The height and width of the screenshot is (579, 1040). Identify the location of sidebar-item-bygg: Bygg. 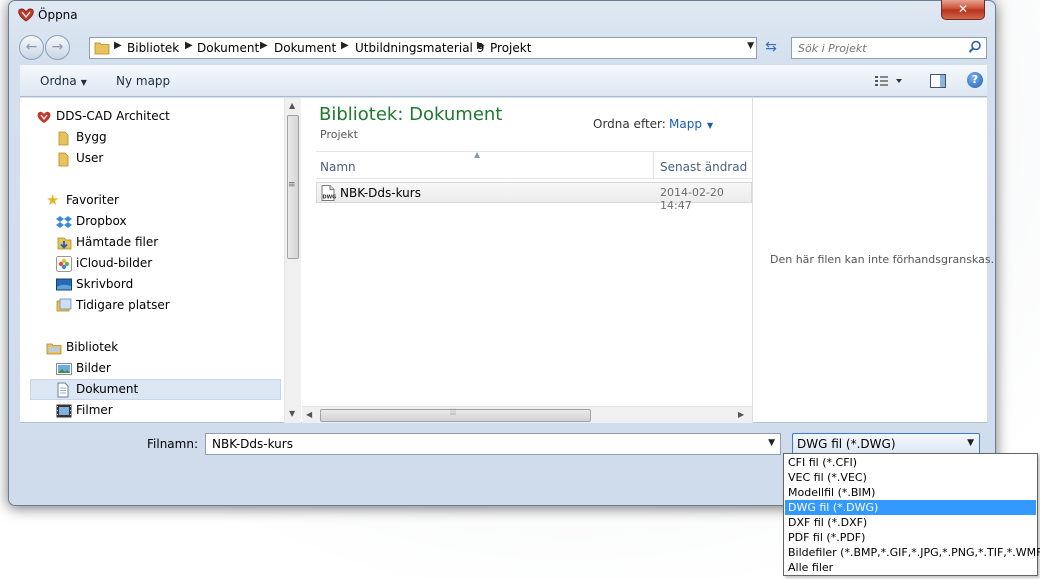
(164, 137).